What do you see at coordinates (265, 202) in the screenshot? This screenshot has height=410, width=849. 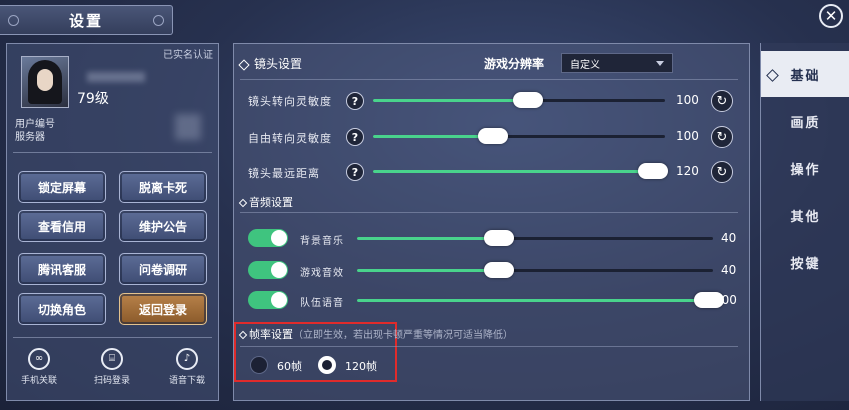 I see `audio-section-title: 音频设置` at bounding box center [265, 202].